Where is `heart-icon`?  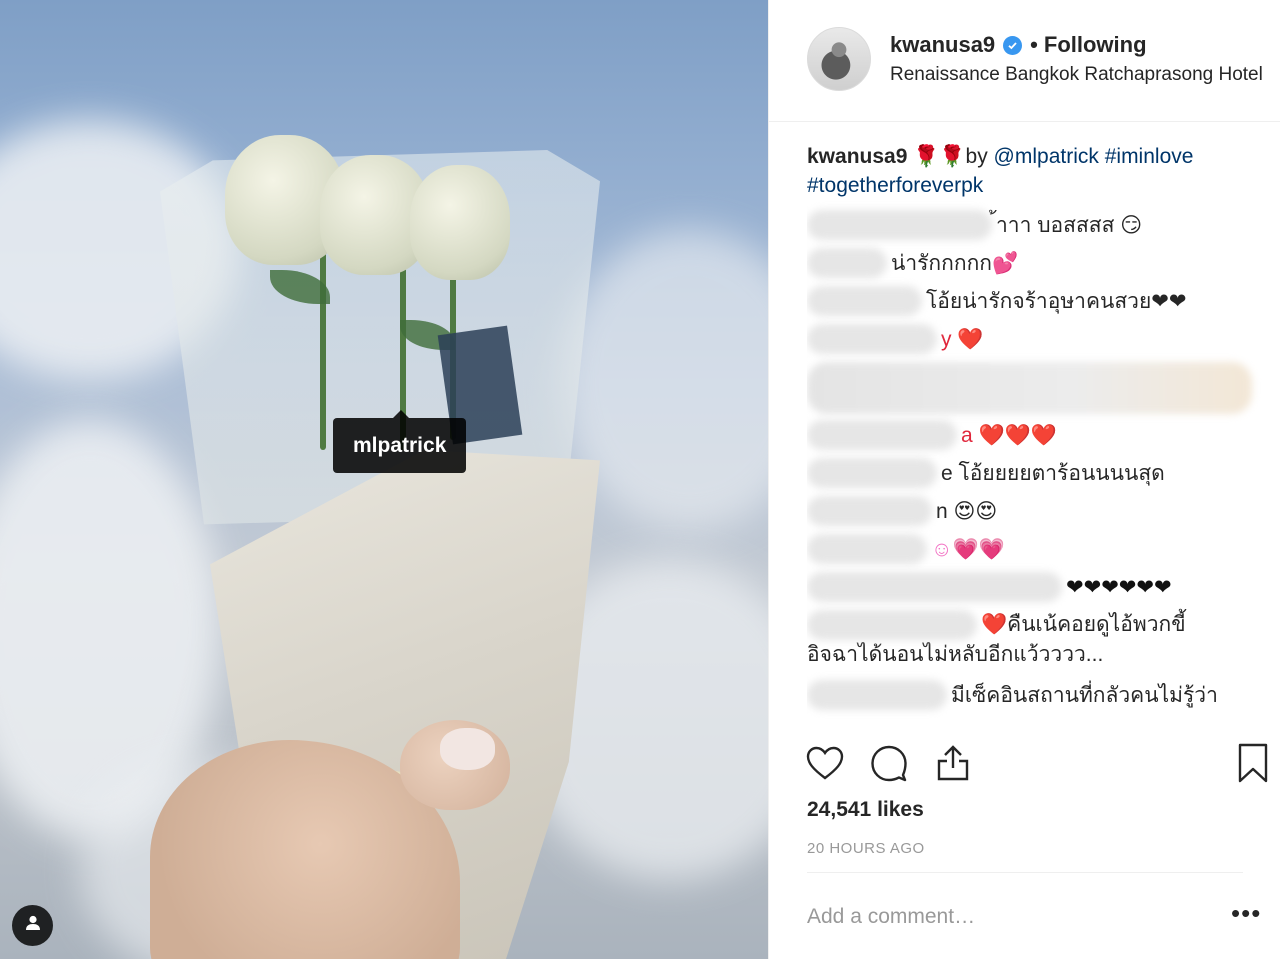
heart-icon is located at coordinates (825, 765).